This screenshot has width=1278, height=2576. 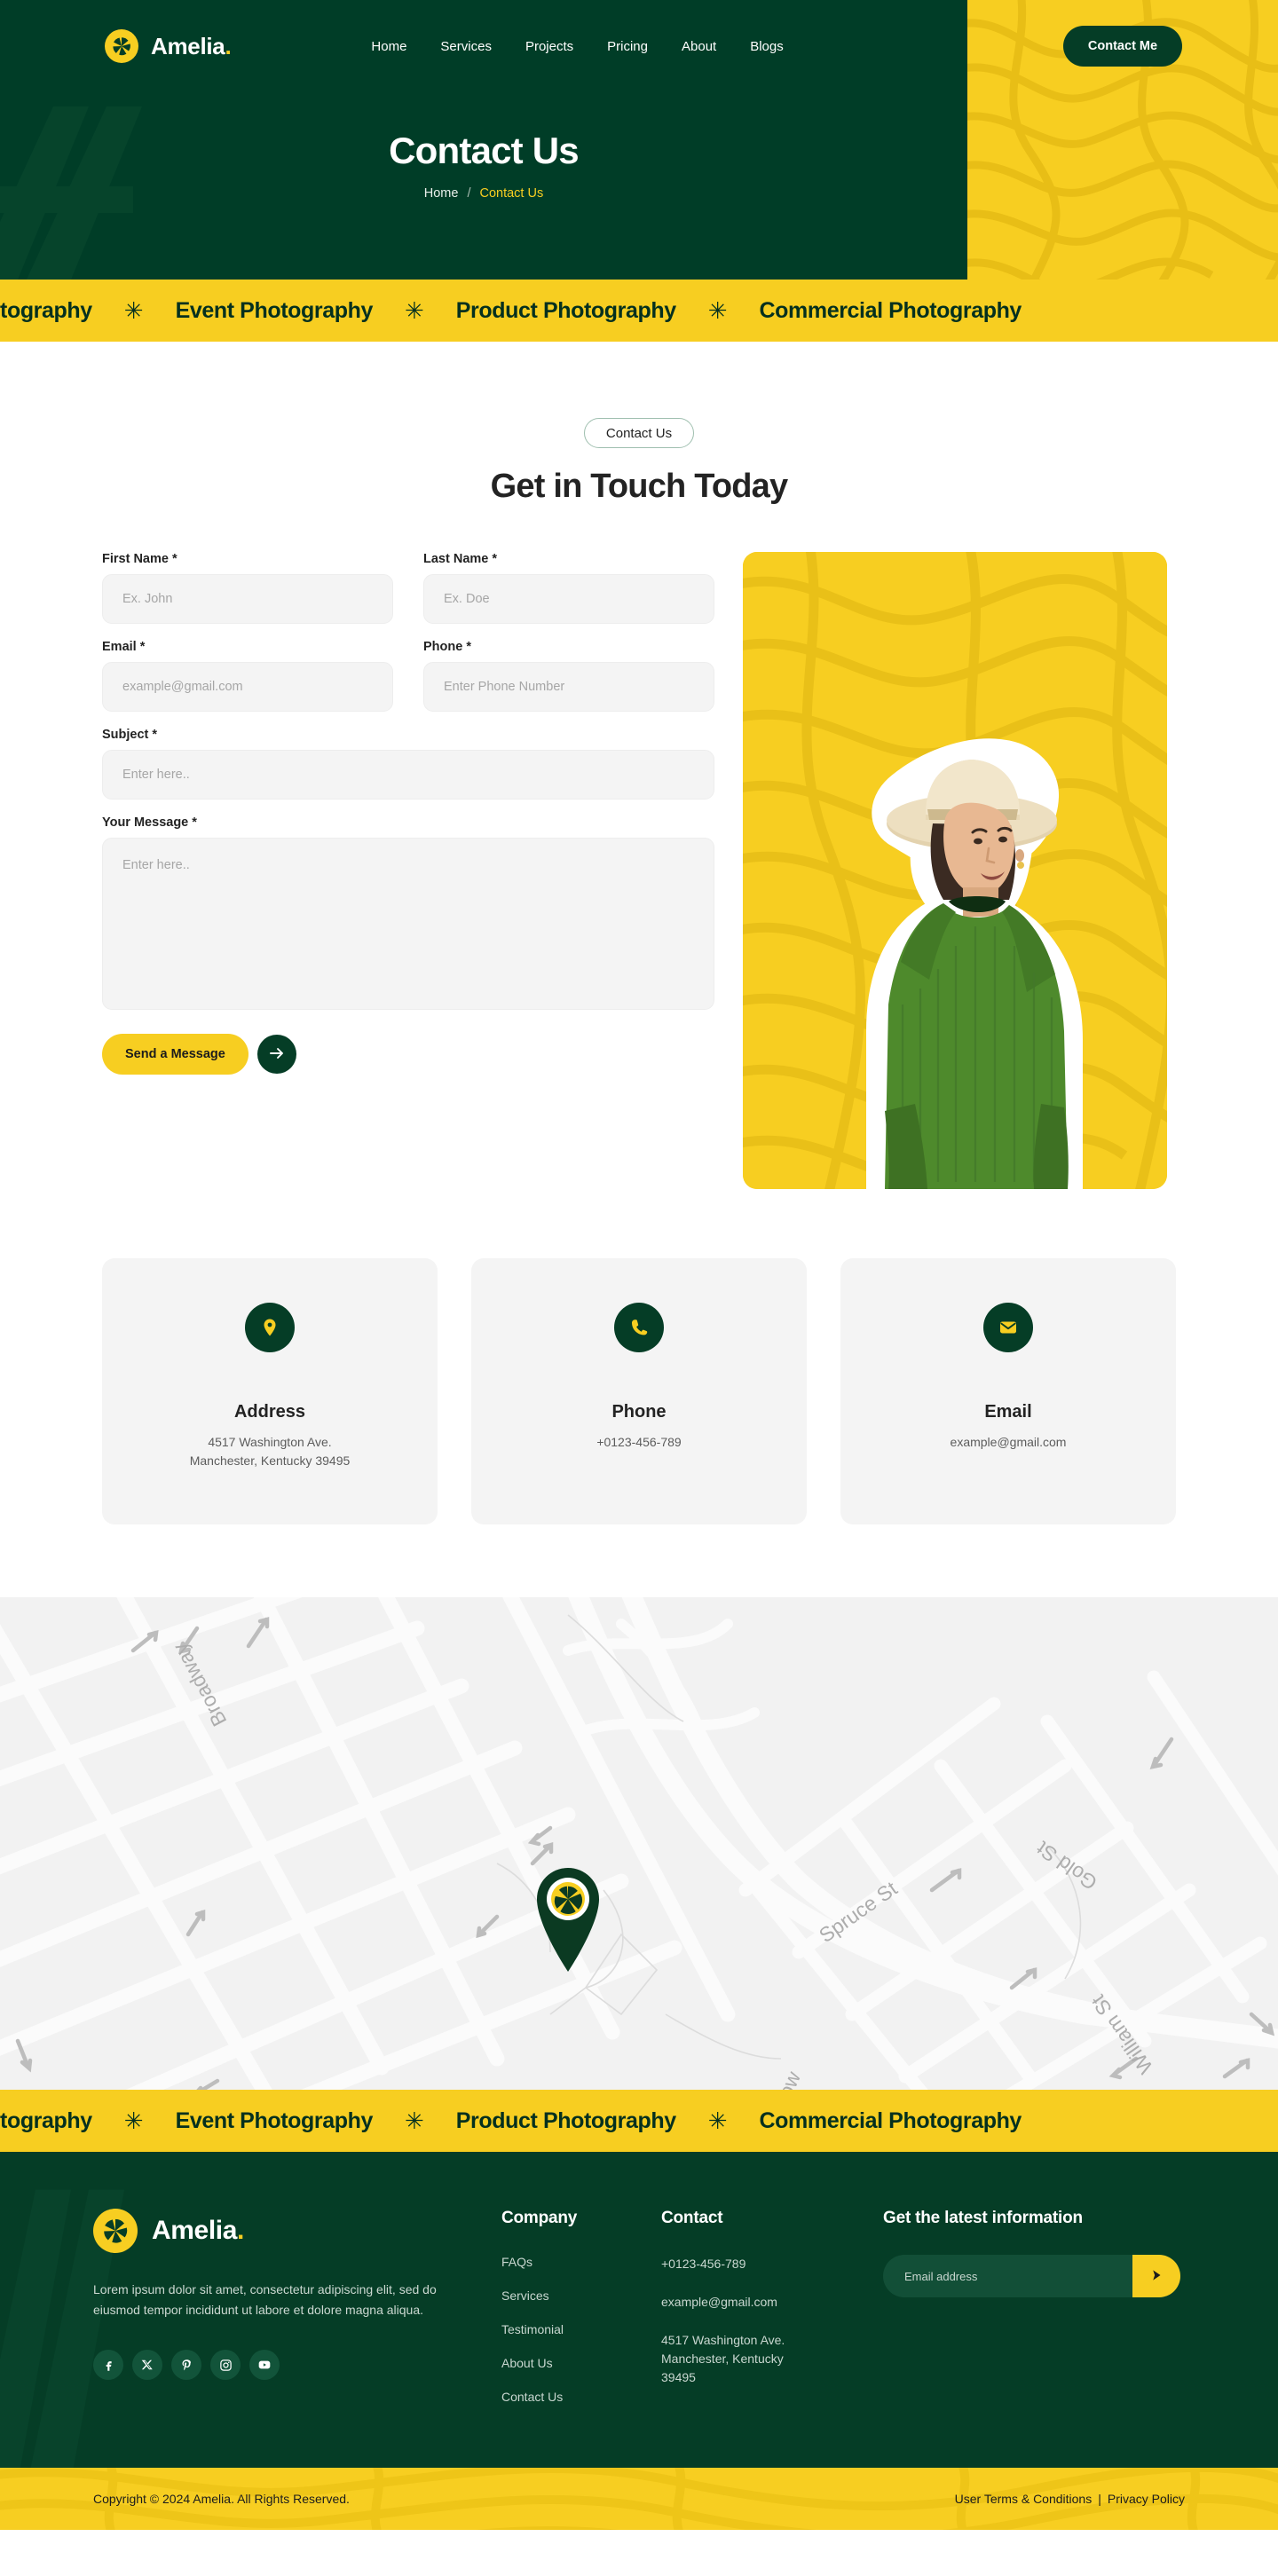 What do you see at coordinates (639, 486) in the screenshot?
I see `section-title: Get in Touch Today` at bounding box center [639, 486].